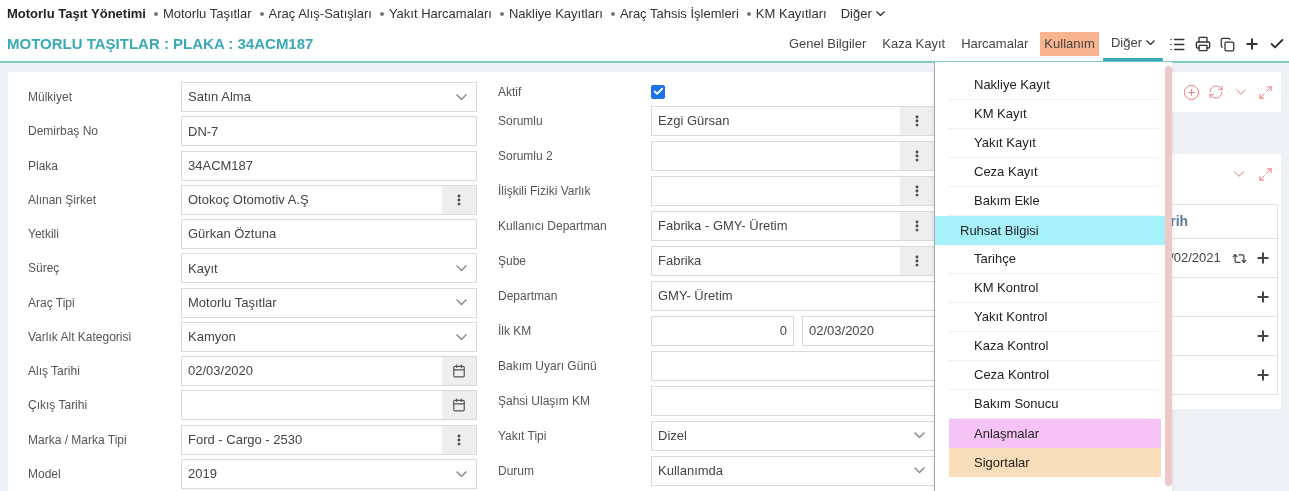  Describe the element at coordinates (1053, 172) in the screenshot. I see `menu-item: Ceza Kayıt` at that location.